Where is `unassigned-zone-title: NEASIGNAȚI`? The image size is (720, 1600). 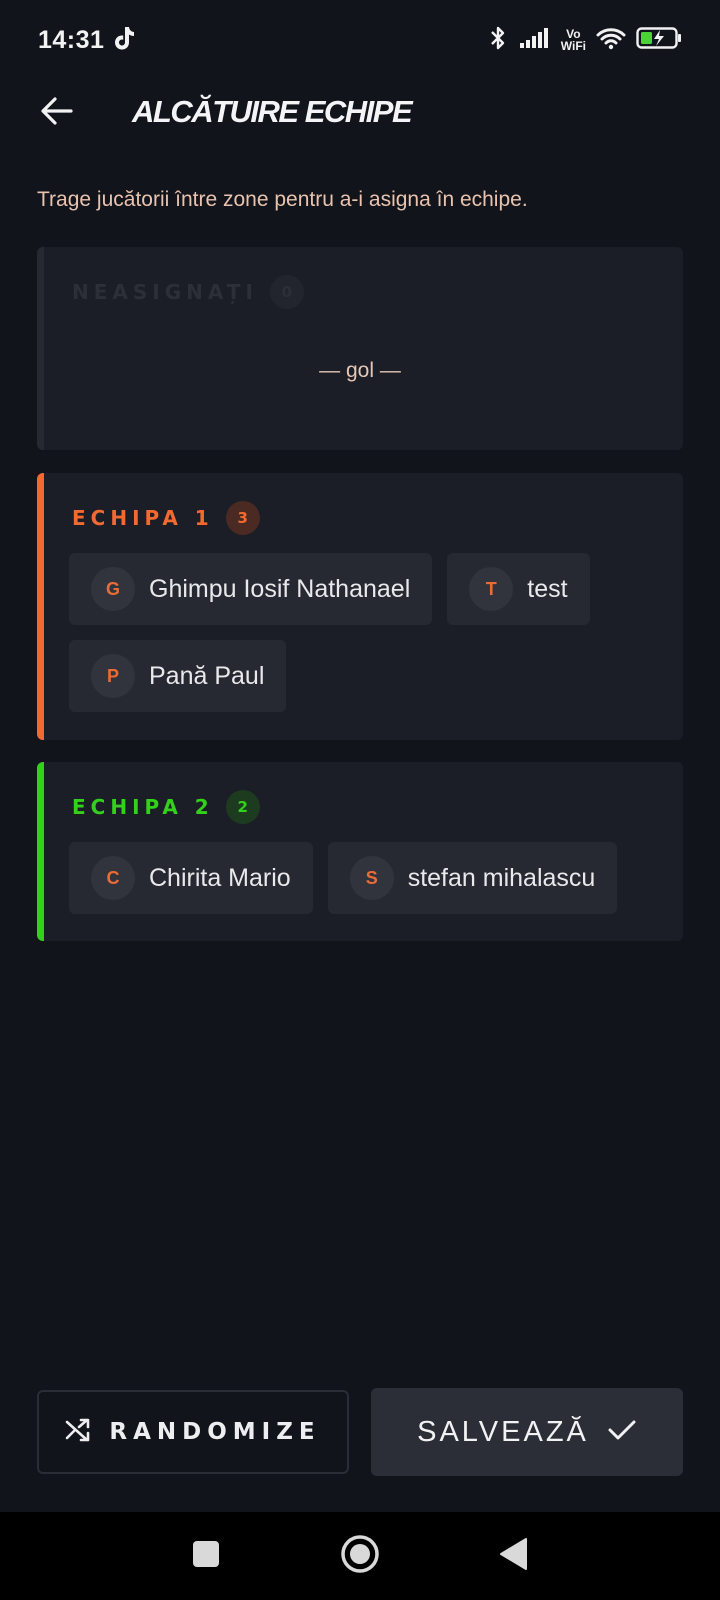
unassigned-zone-title: NEASIGNAȚI is located at coordinates (165, 292).